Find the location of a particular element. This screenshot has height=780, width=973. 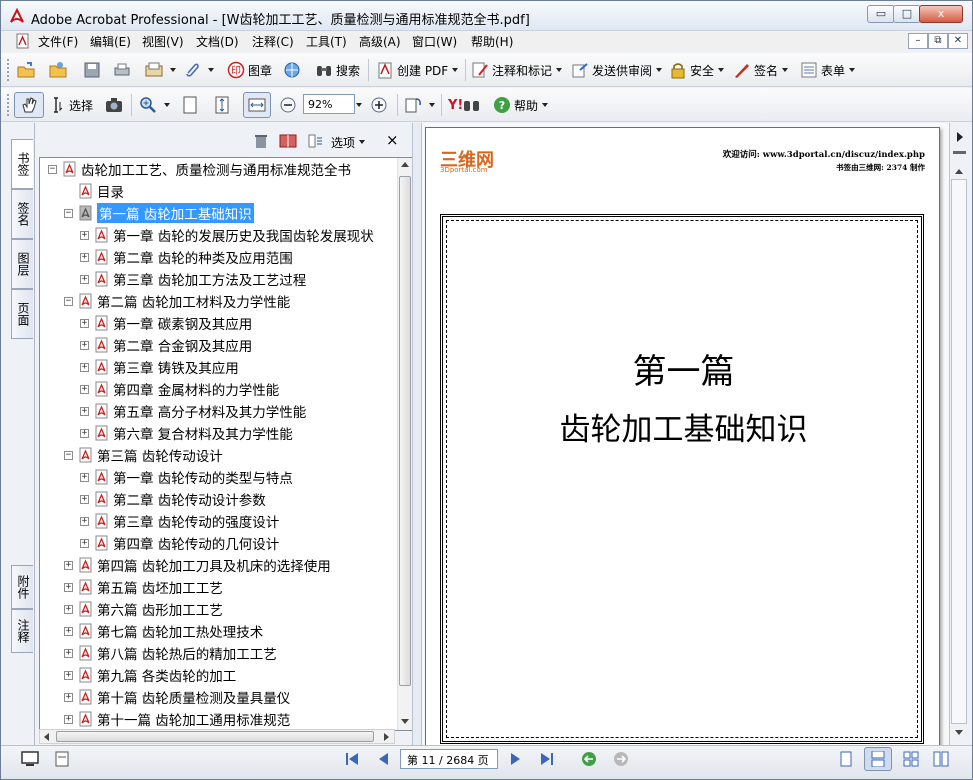

menu-view: 视图(V) is located at coordinates (163, 41).